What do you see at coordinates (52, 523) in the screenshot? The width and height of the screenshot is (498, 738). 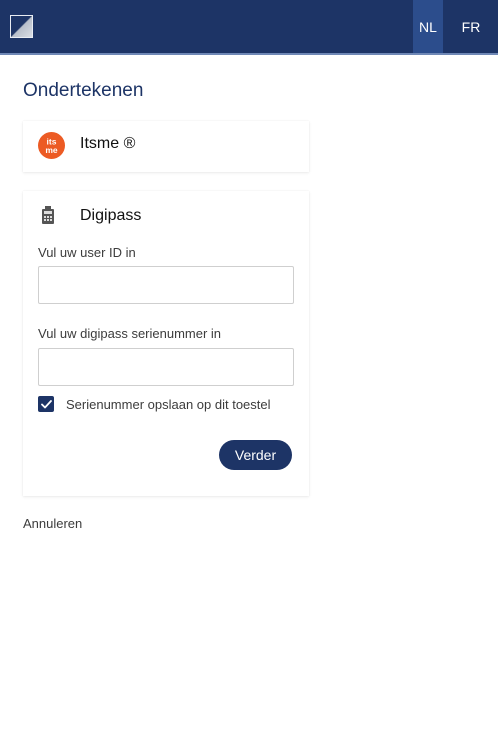 I see `cancel-link: Annuleren` at bounding box center [52, 523].